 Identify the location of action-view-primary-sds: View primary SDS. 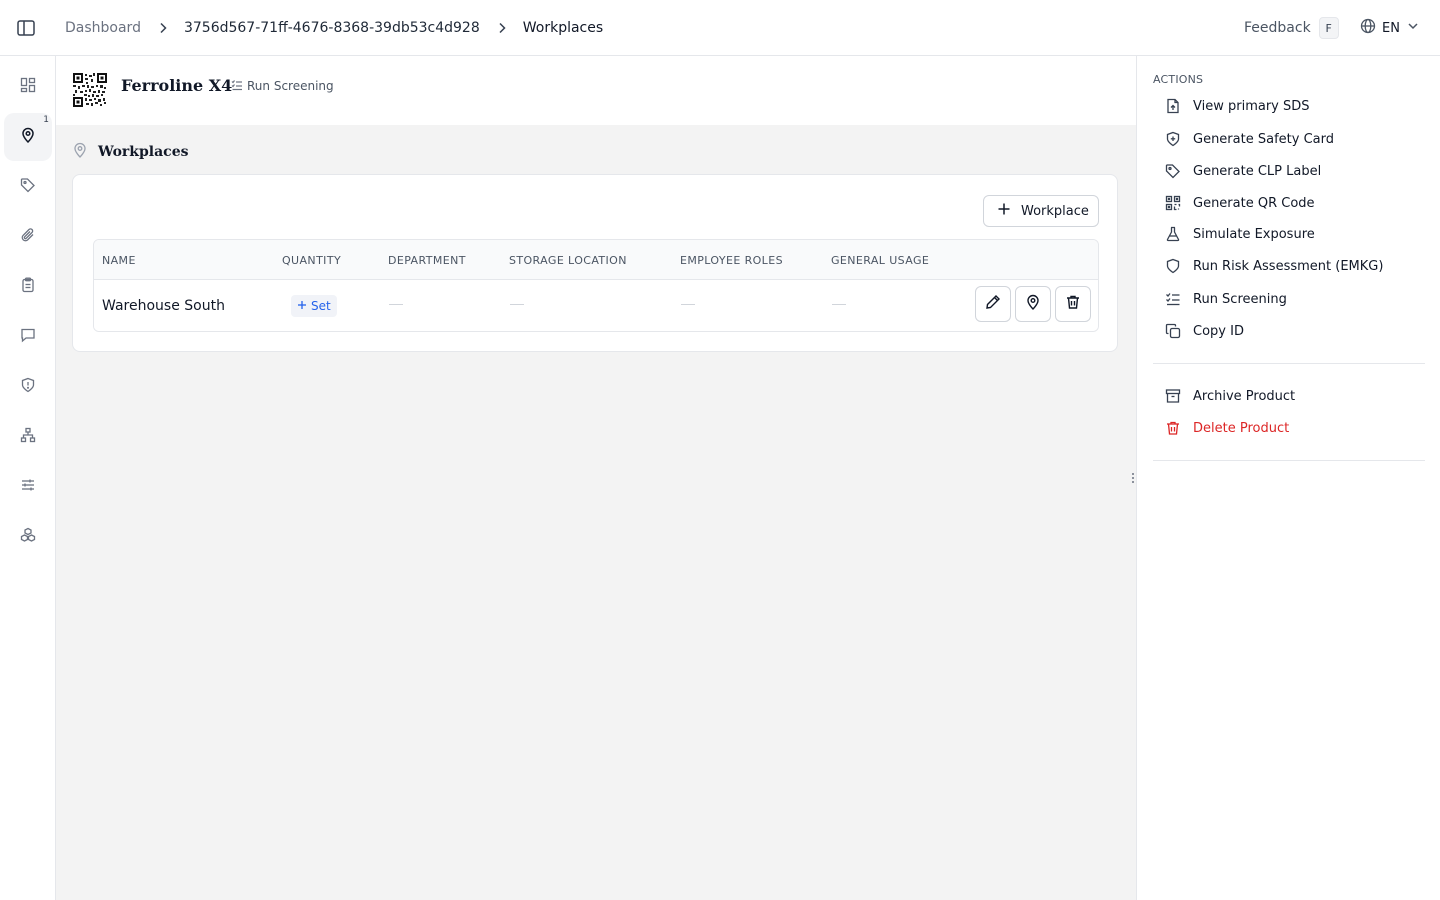
(1289, 106).